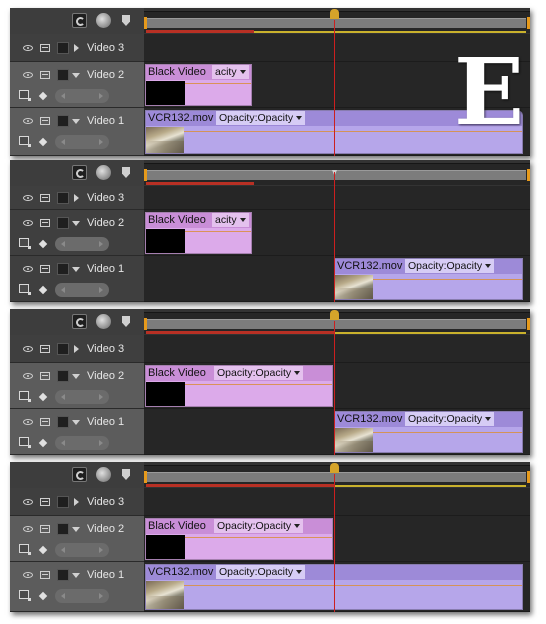  I want to click on track-lane: Black Video acity, so click(337, 233).